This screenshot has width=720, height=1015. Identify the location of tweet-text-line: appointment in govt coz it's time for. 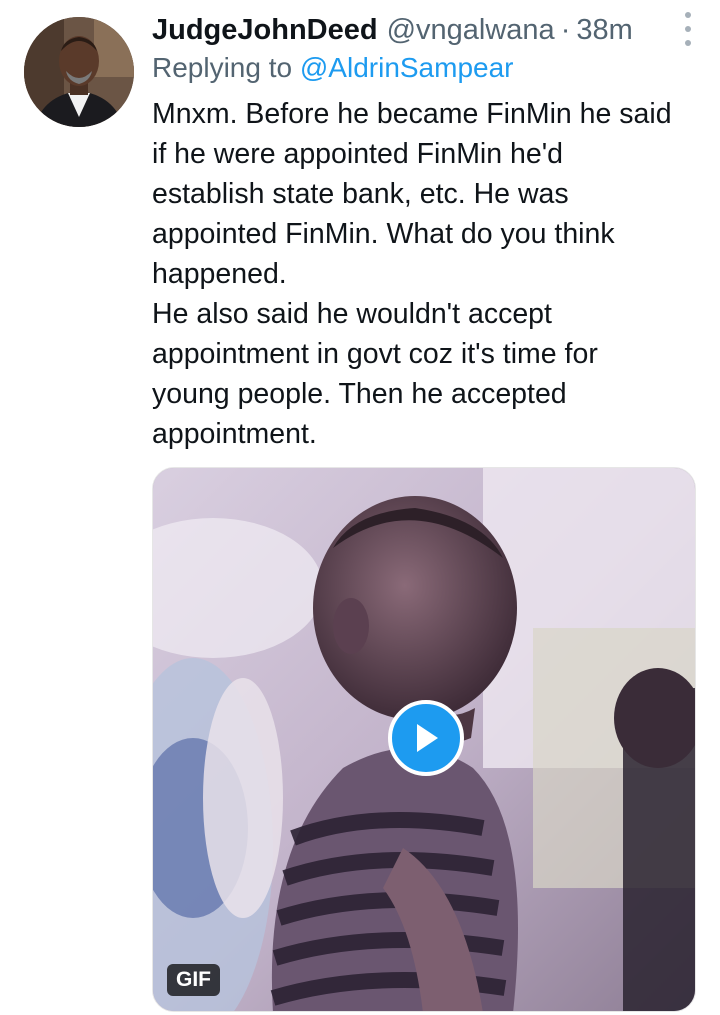
(375, 354).